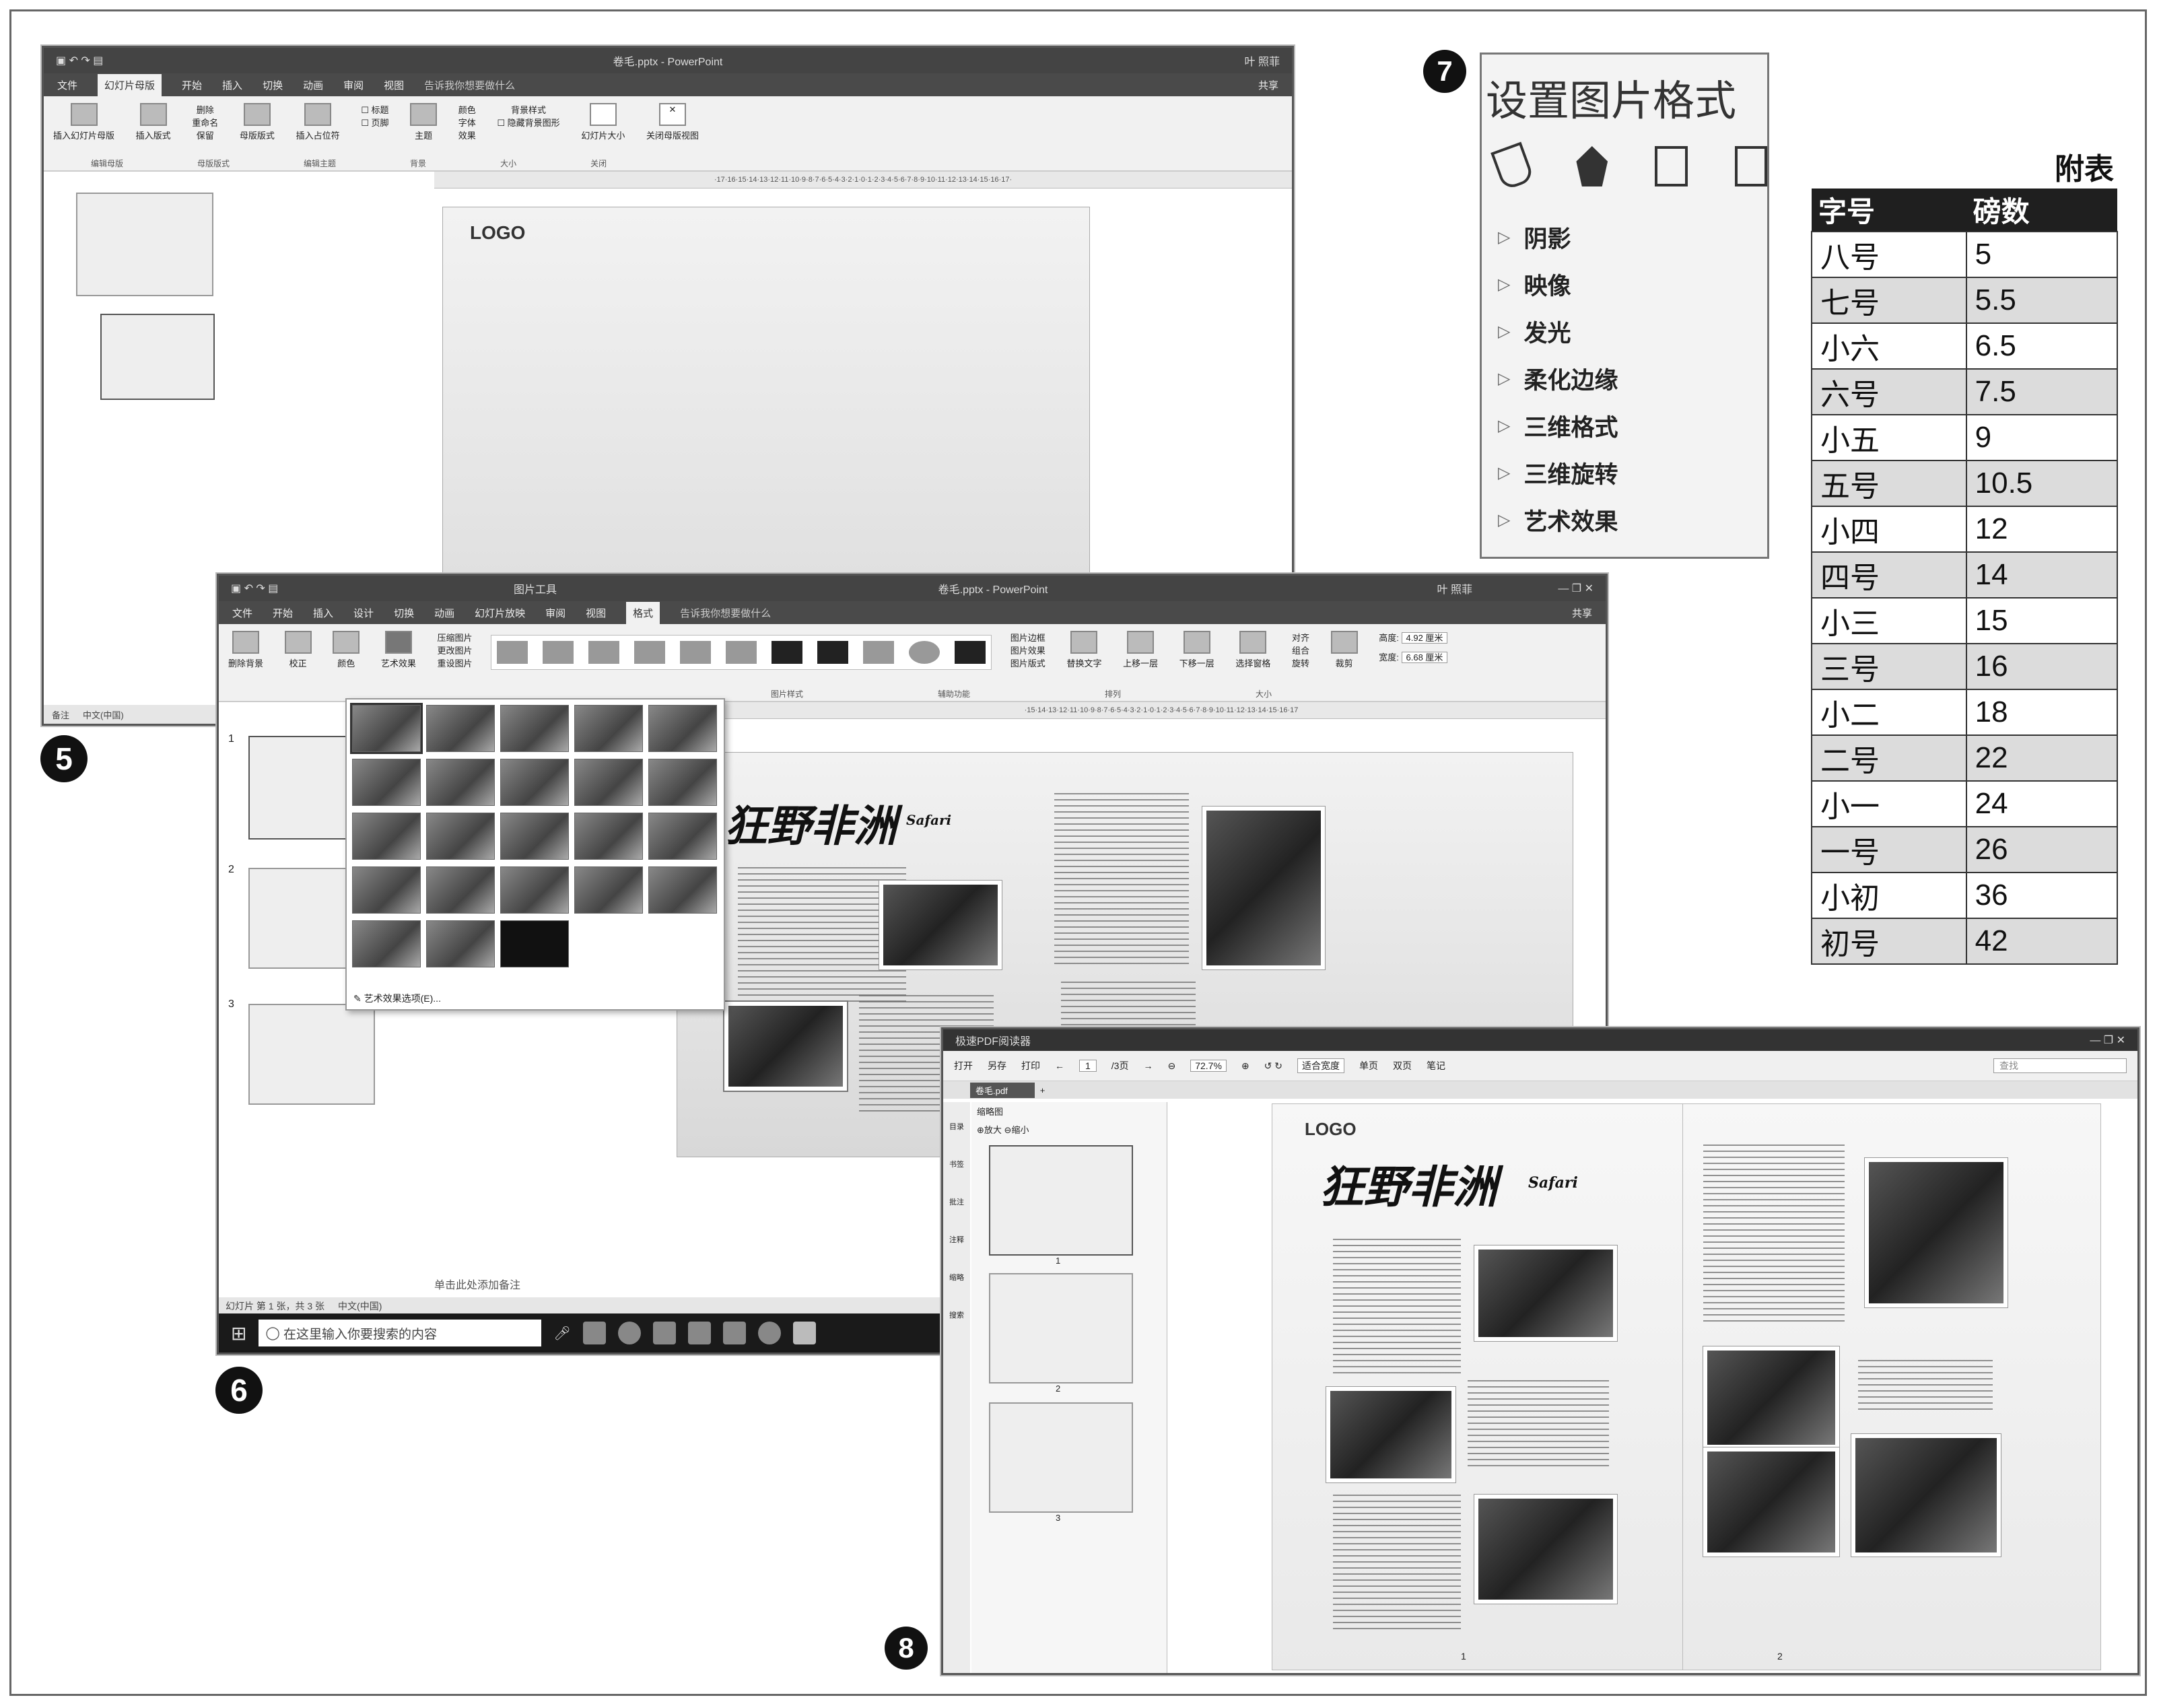  What do you see at coordinates (500, 613) in the screenshot?
I see `tab-slideshow: 幻灯片放映` at bounding box center [500, 613].